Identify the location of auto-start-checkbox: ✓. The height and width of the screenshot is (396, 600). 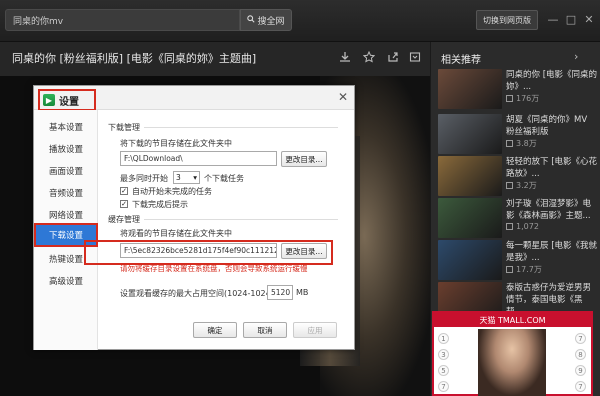
(124, 191).